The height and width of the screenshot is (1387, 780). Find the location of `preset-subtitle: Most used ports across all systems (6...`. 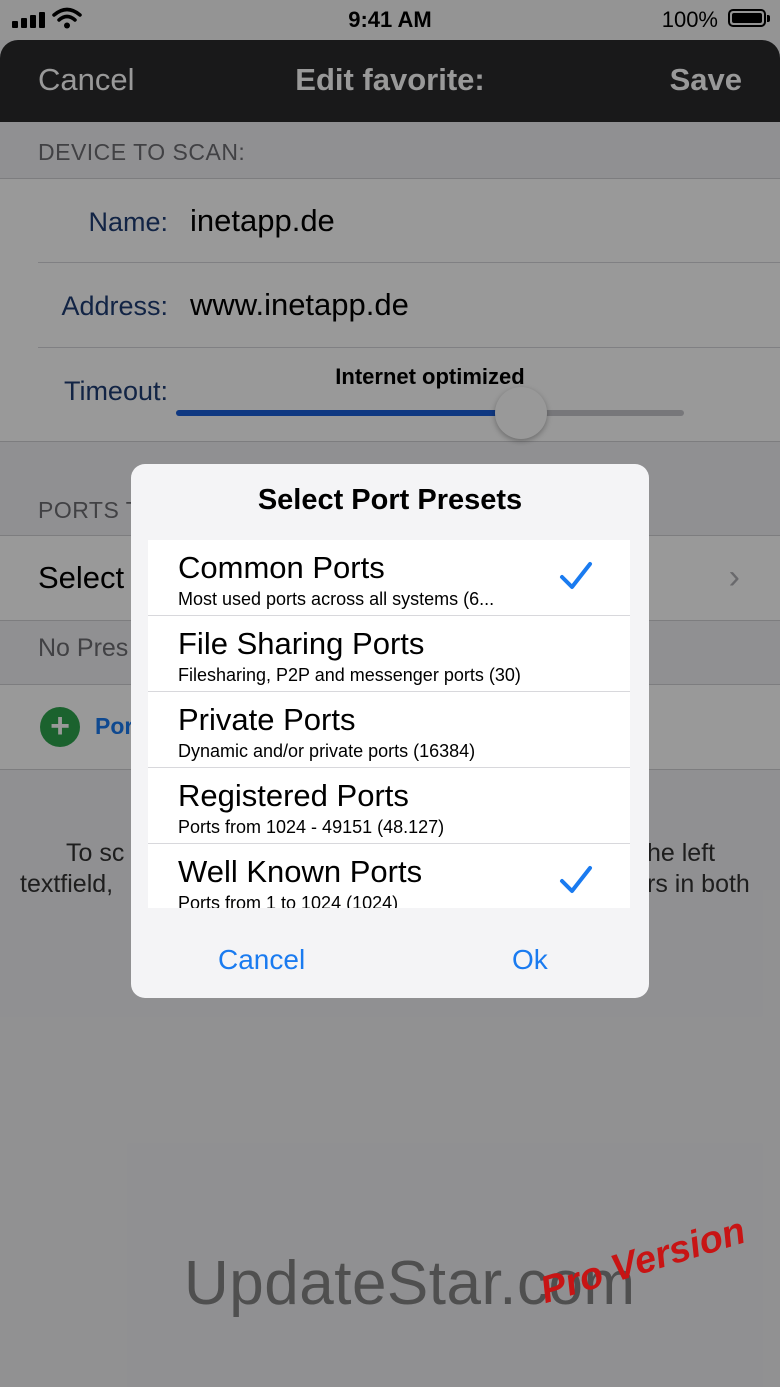

preset-subtitle: Most used ports across all systems (6... is located at coordinates (336, 599).